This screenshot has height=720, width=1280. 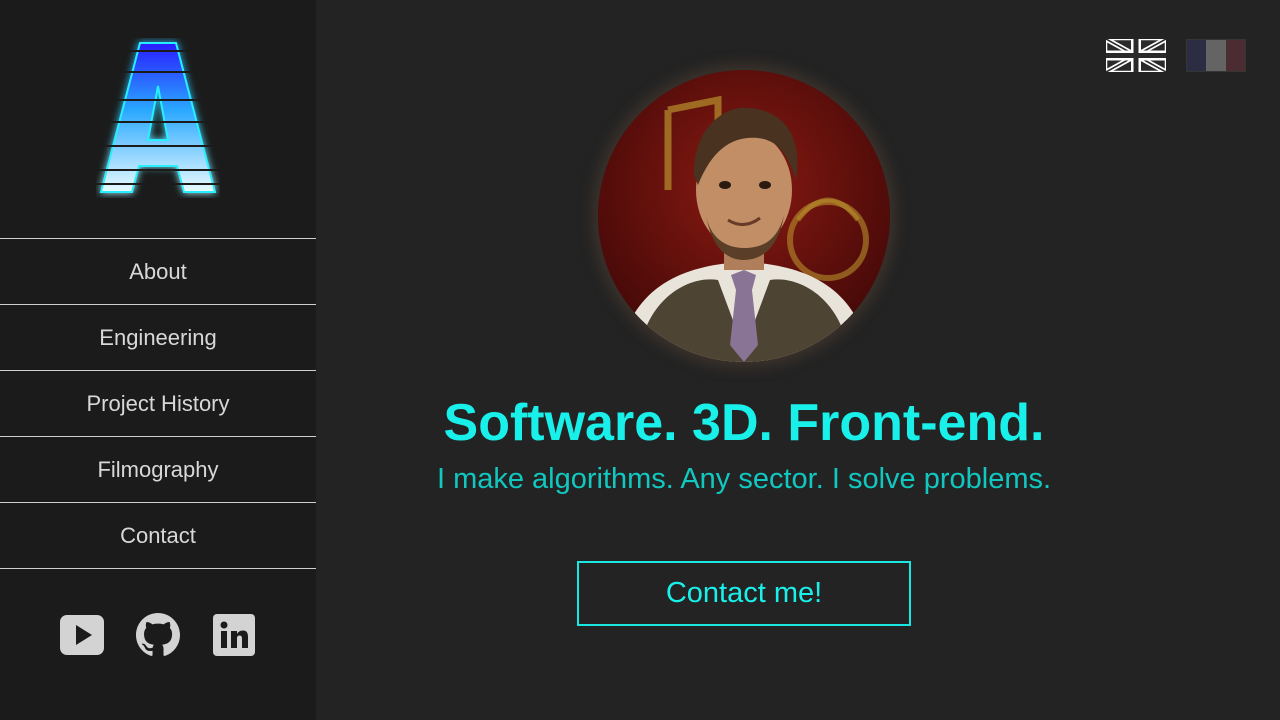 What do you see at coordinates (158, 272) in the screenshot?
I see `nav-item-about: About` at bounding box center [158, 272].